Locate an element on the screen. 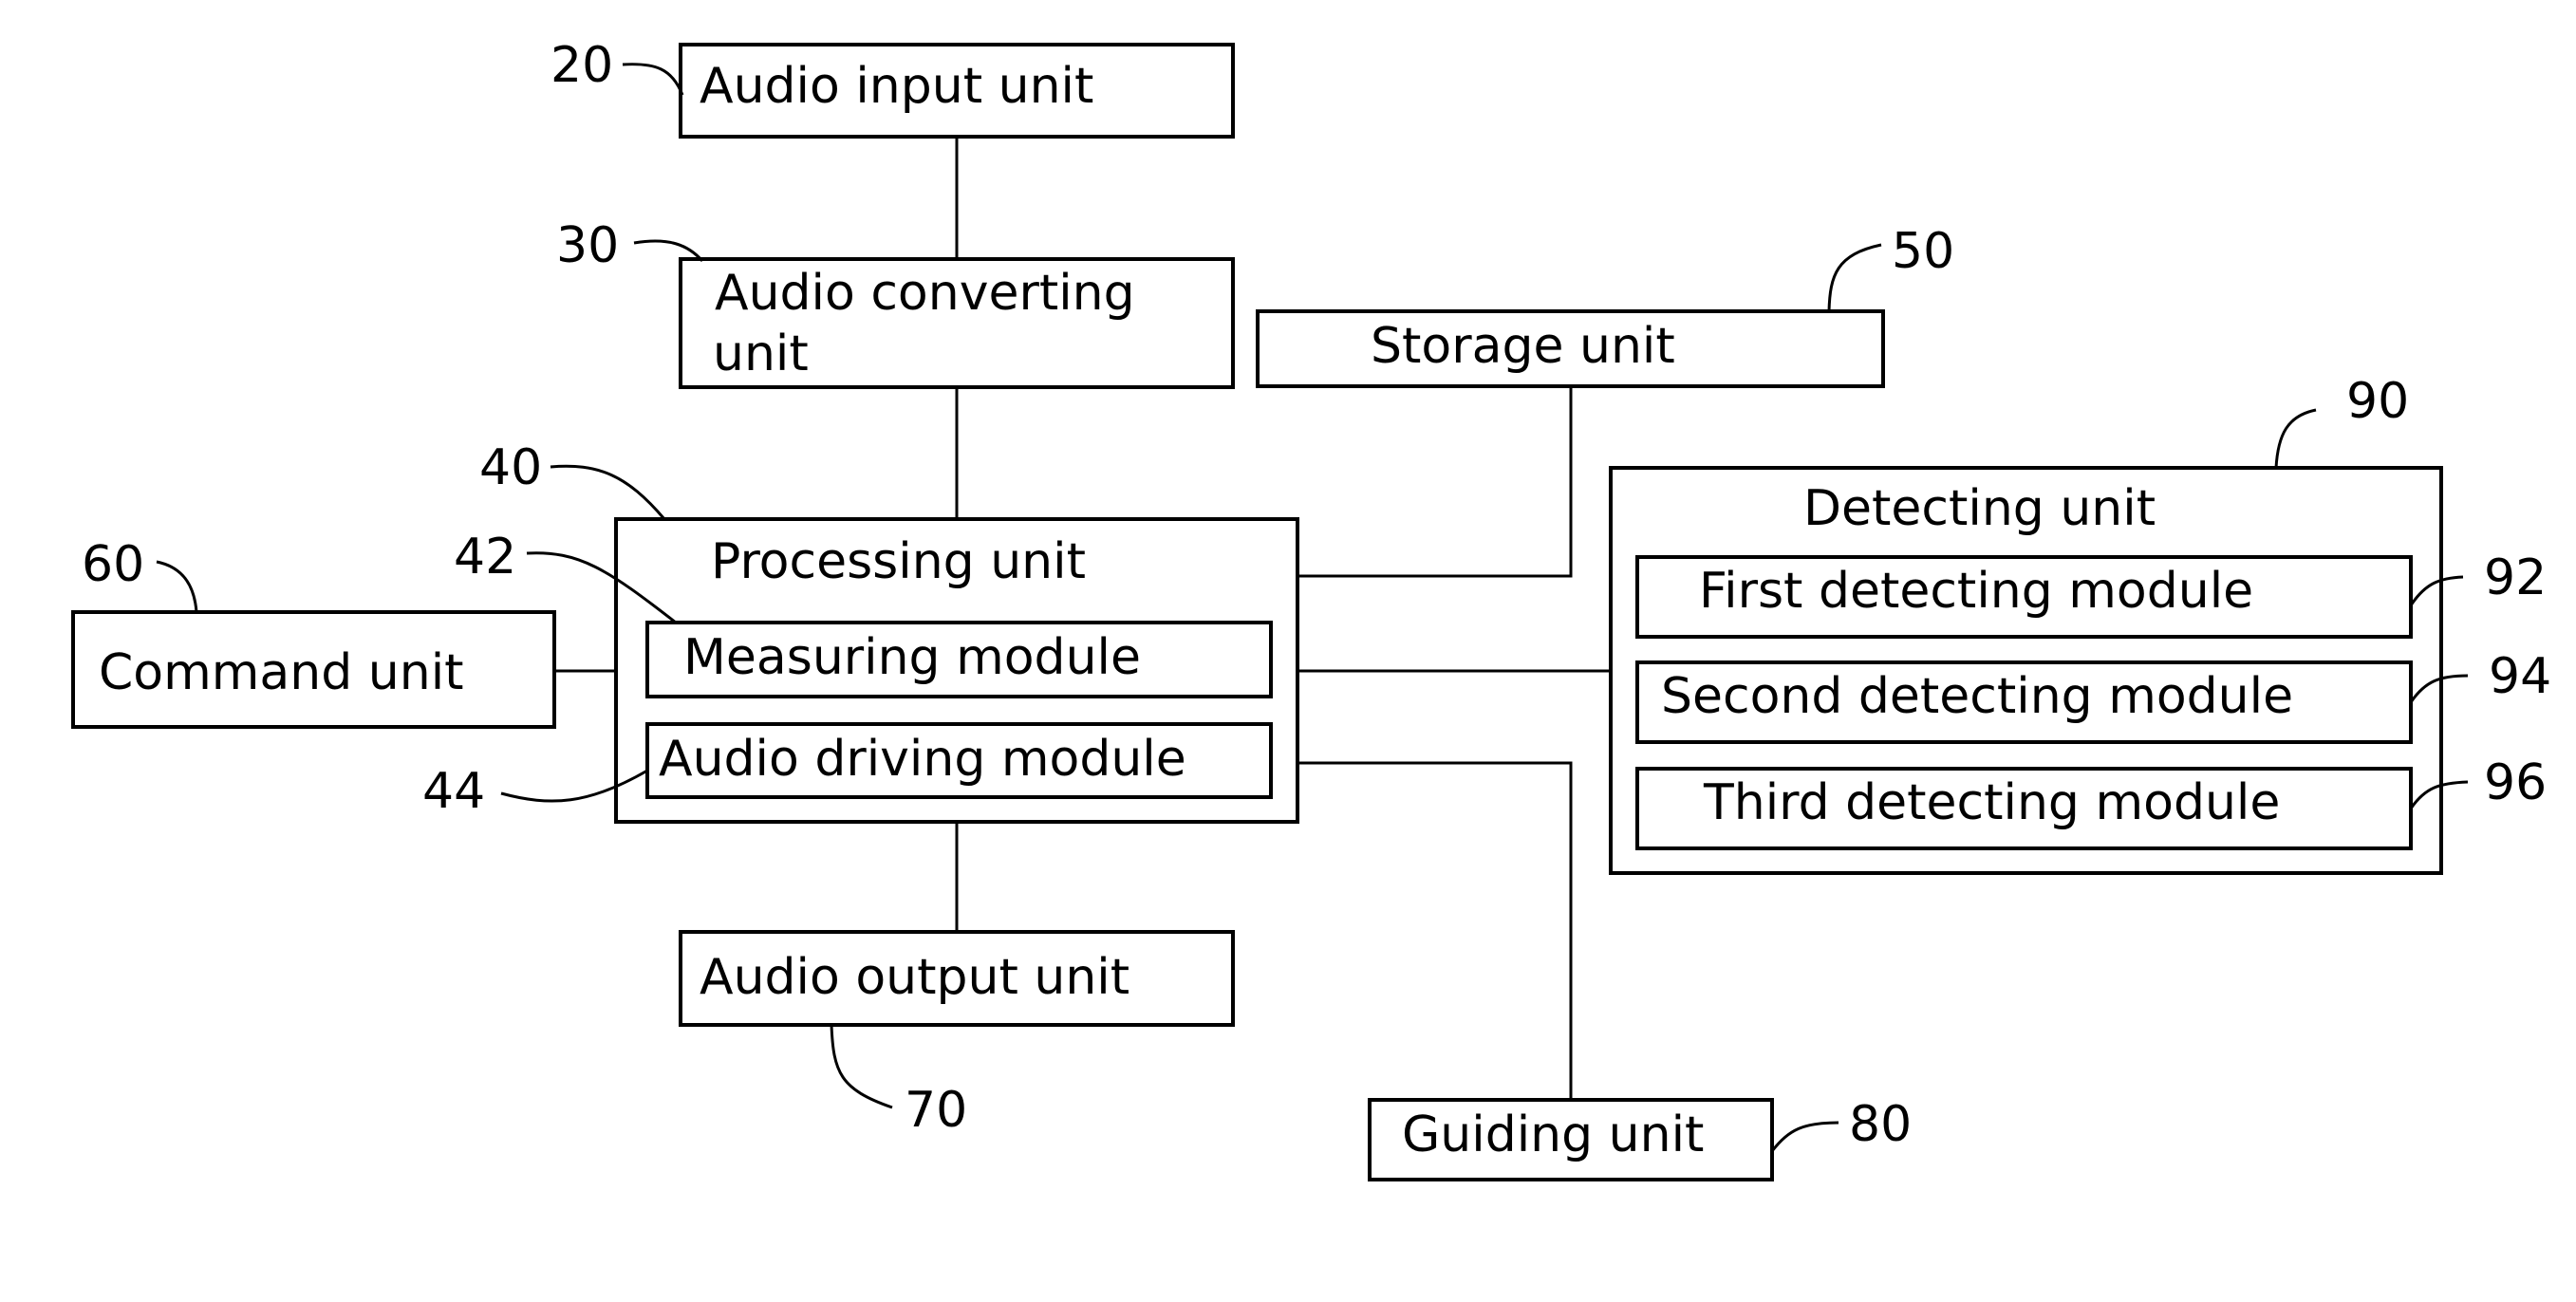  ref-94: 94 is located at coordinates (2520, 676).